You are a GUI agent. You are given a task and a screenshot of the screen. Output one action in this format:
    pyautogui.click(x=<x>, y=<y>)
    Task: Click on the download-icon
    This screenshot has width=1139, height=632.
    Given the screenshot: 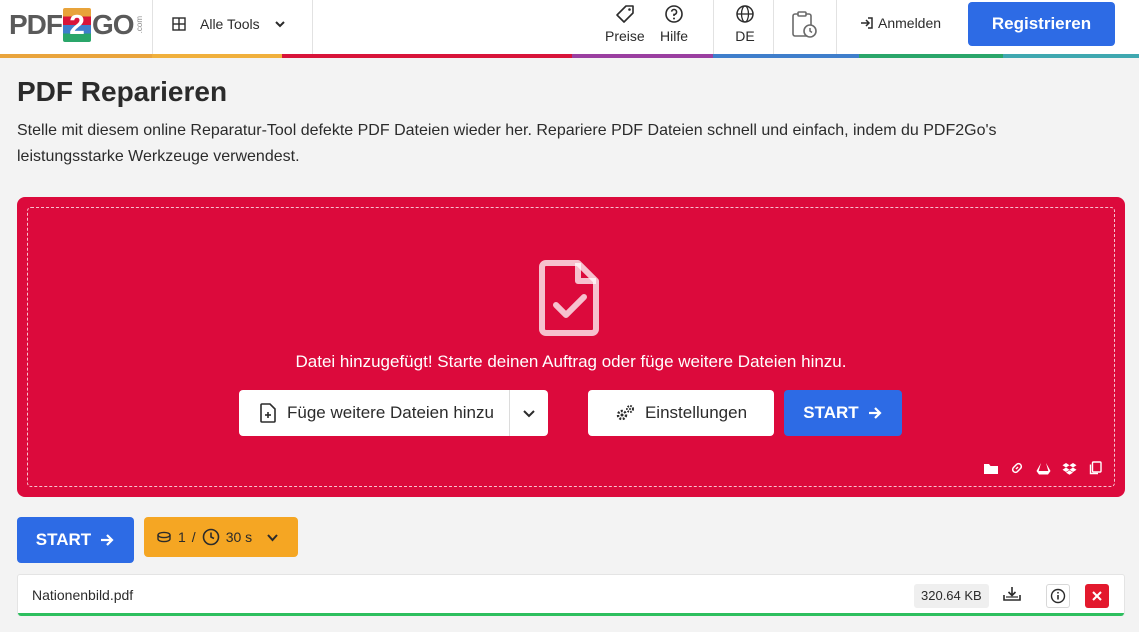 What is the action you would take?
    pyautogui.click(x=1012, y=596)
    